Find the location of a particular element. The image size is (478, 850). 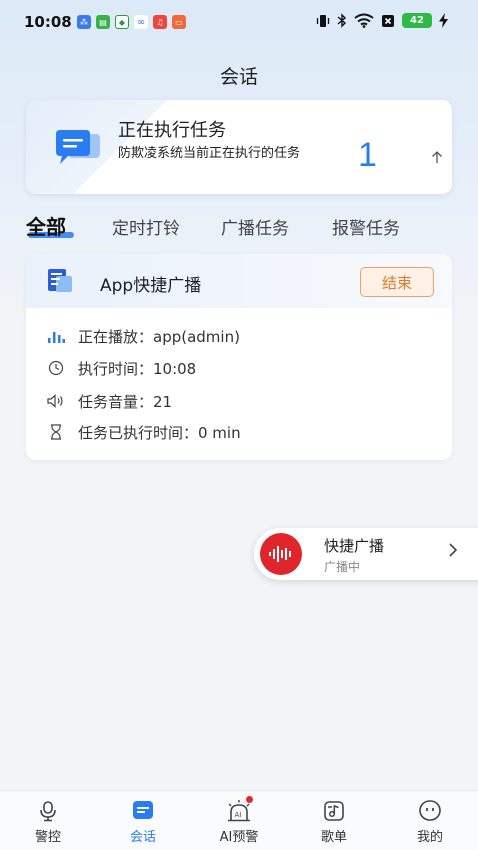

task-card-header: App快捷广播 结束 is located at coordinates (239, 281).